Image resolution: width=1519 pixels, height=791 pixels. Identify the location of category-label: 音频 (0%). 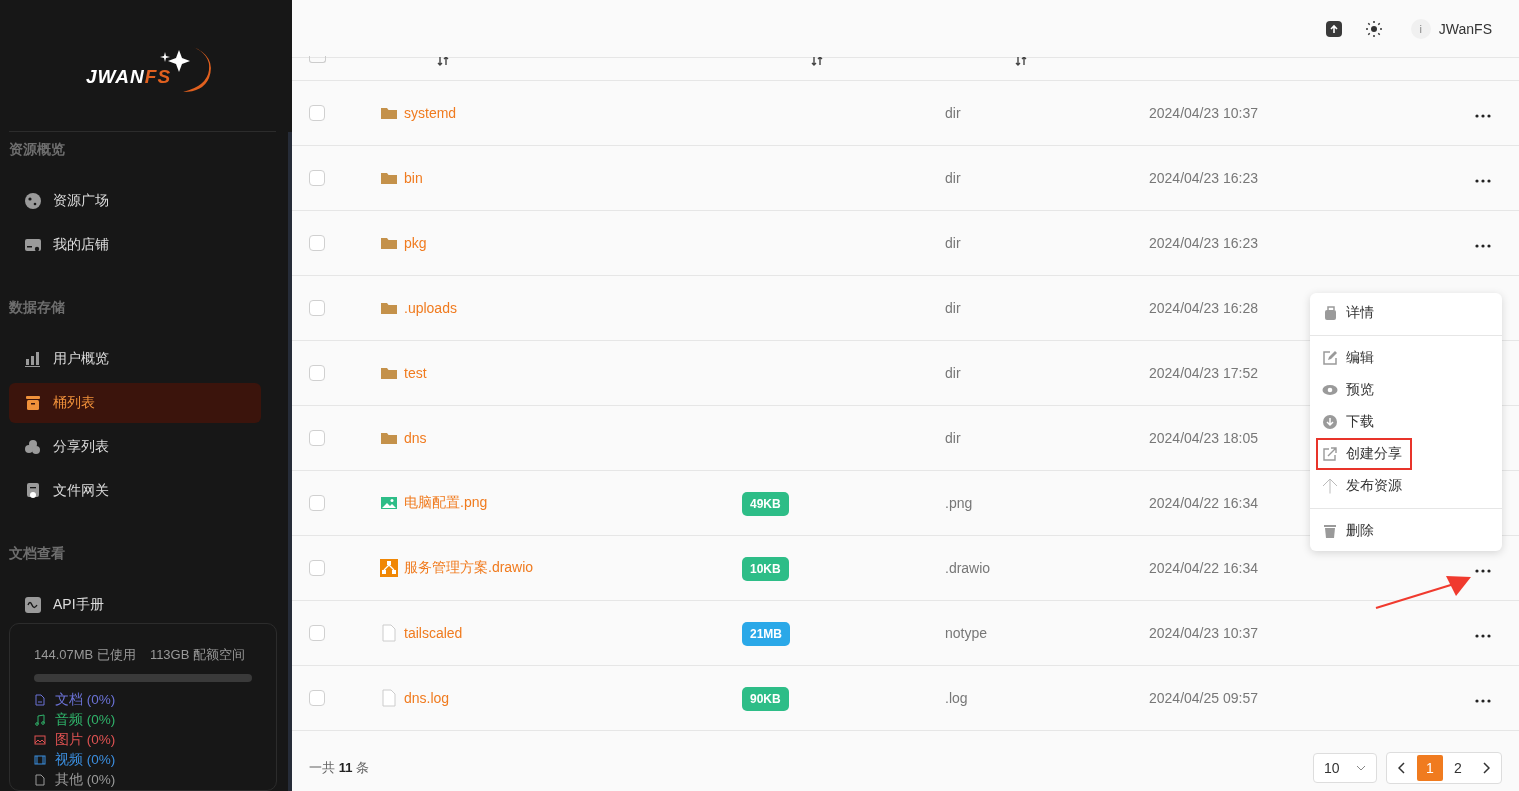
(85, 720).